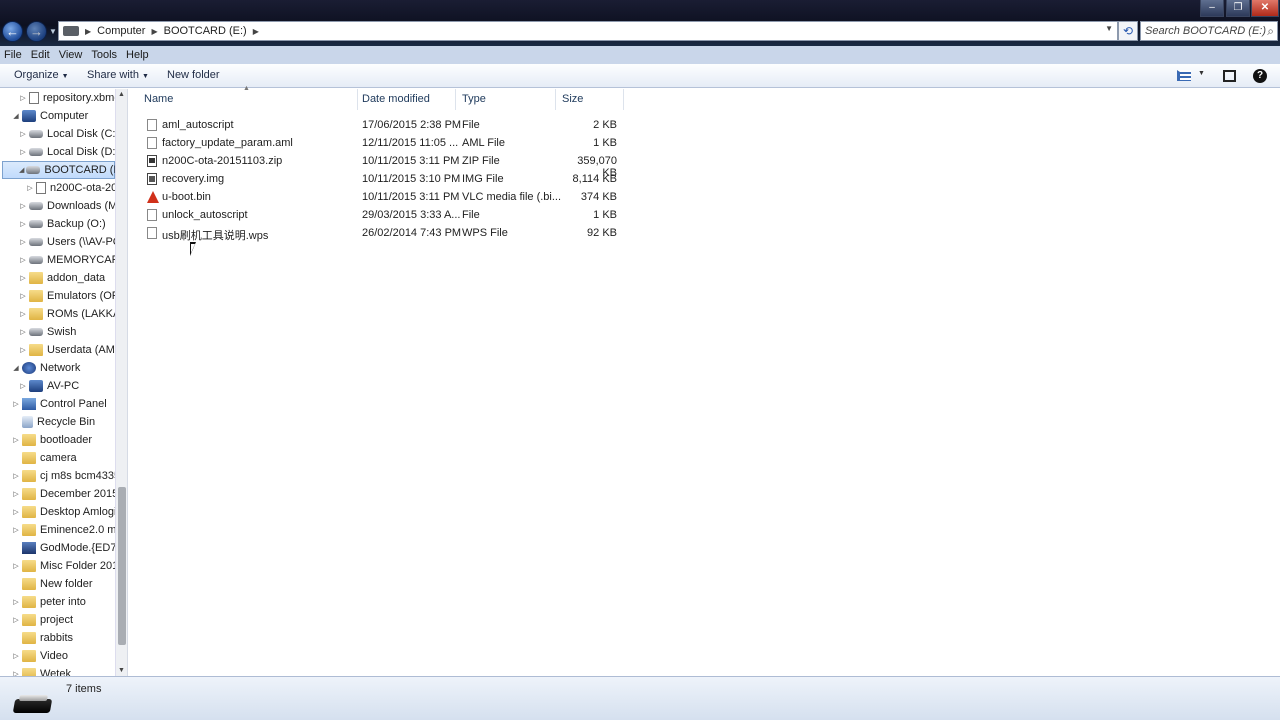 This screenshot has width=1280, height=720. What do you see at coordinates (193, 75) in the screenshot?
I see `new-folder-button: New folder` at bounding box center [193, 75].